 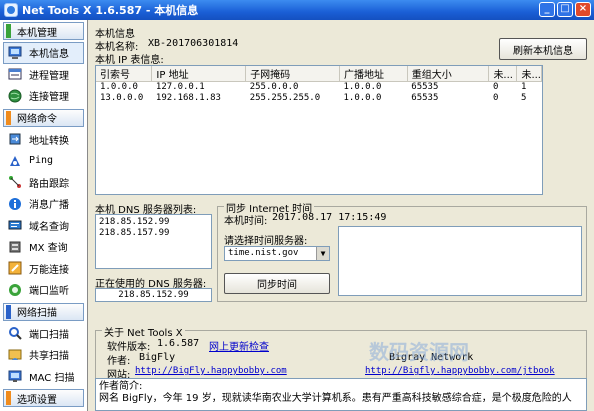 What do you see at coordinates (547, 9) in the screenshot?
I see `minimize-button: _` at bounding box center [547, 9].